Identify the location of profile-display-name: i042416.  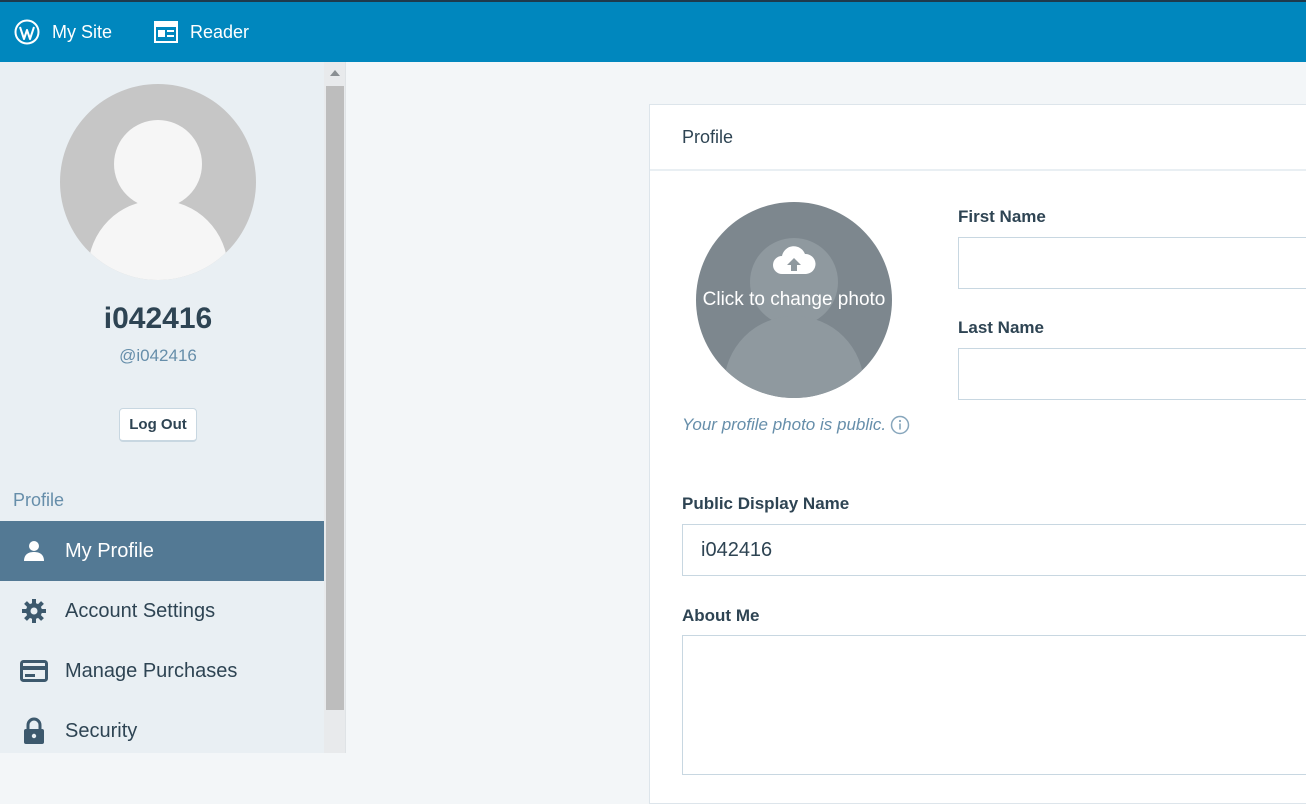
(158, 318).